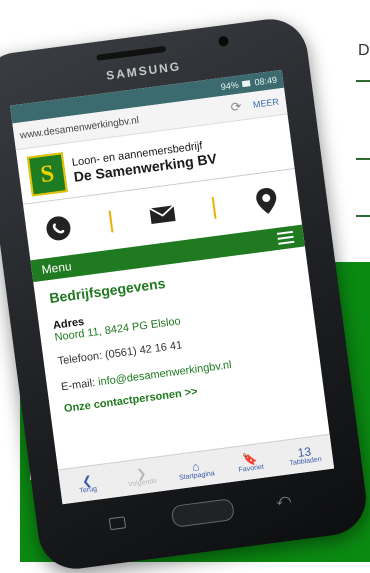  I want to click on nav-forward: ❯ Volgende, so click(141, 476).